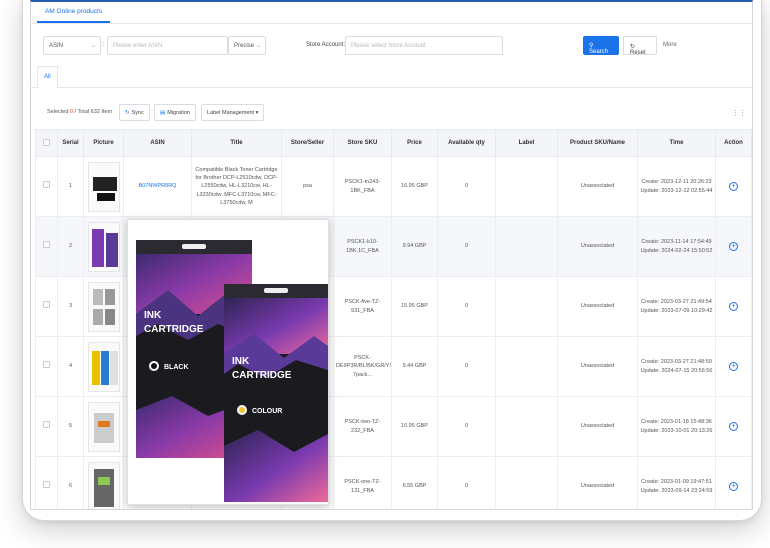  I want to click on create-time: Create: 2023-03-27 21:48:59, so click(676, 362).